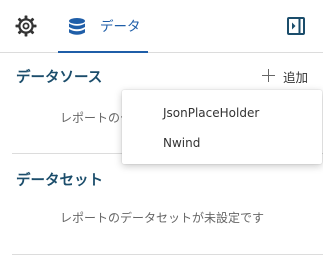 The height and width of the screenshot is (256, 323). I want to click on plus-icon, so click(268, 75).